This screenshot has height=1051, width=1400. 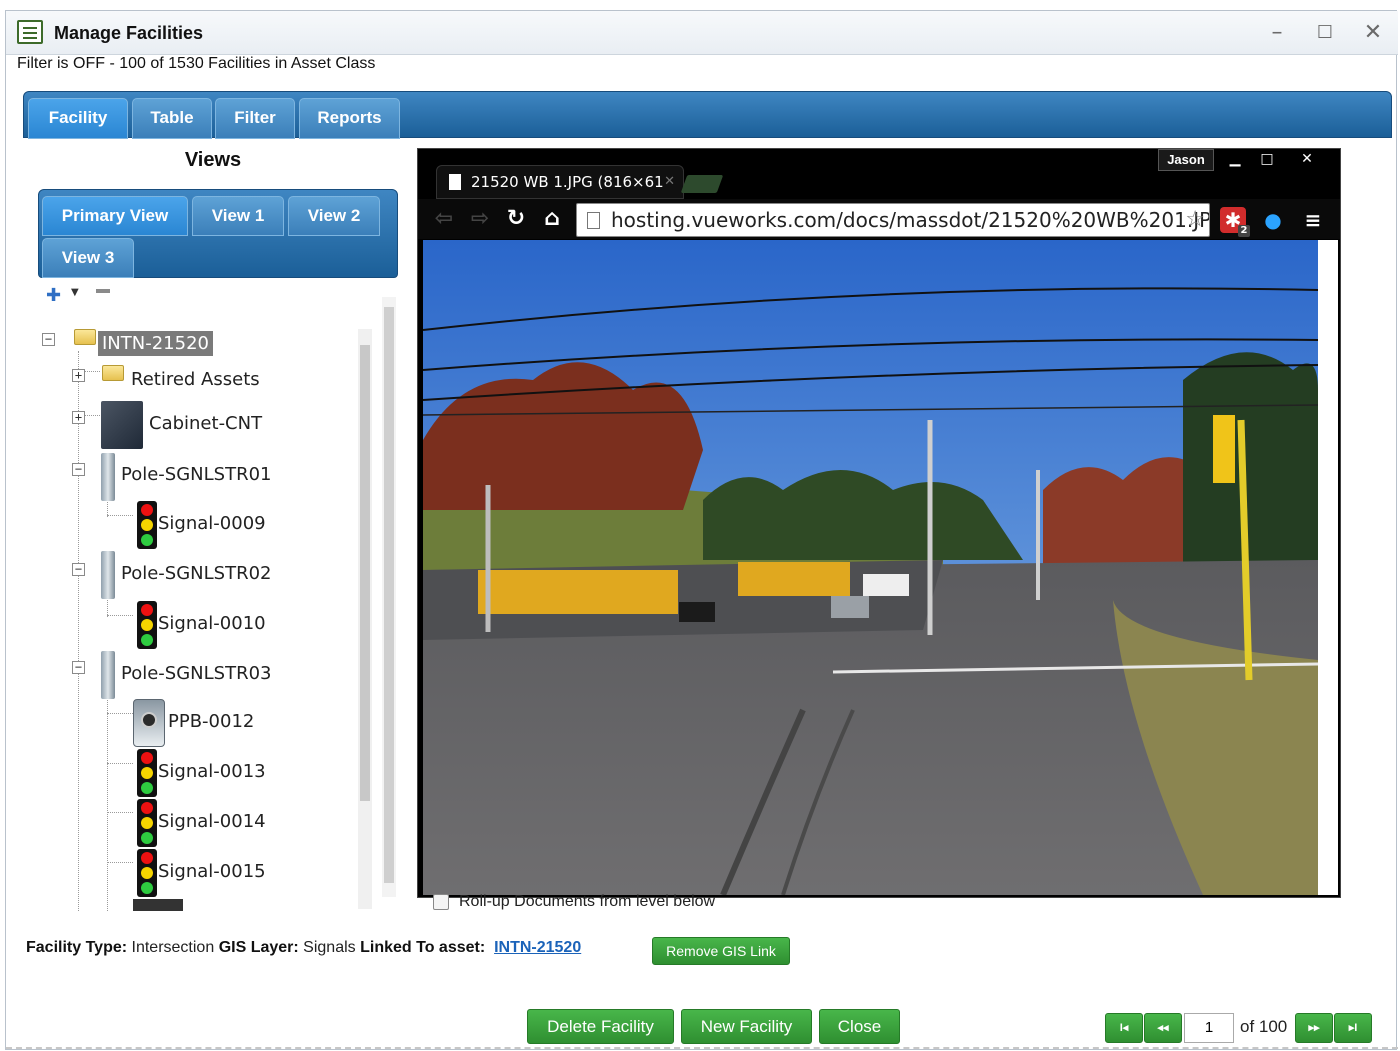 I want to click on browser-maximize-icon: □, so click(x=1267, y=160).